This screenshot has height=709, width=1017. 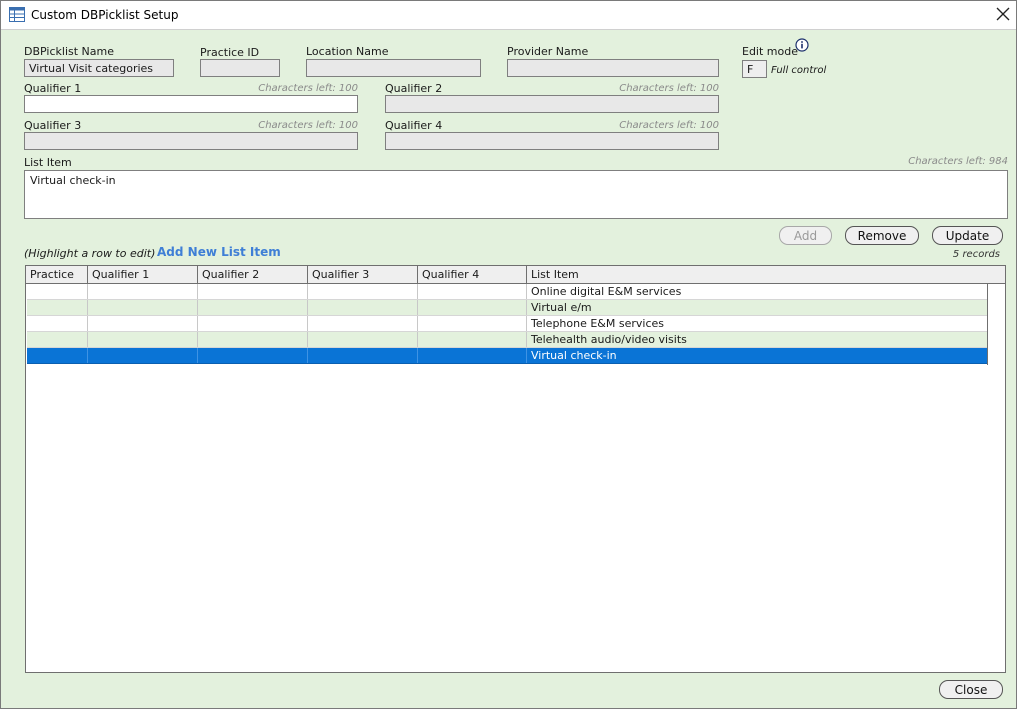 What do you see at coordinates (669, 125) in the screenshot?
I see `qualifier-4-chars-left: Characters left: 100` at bounding box center [669, 125].